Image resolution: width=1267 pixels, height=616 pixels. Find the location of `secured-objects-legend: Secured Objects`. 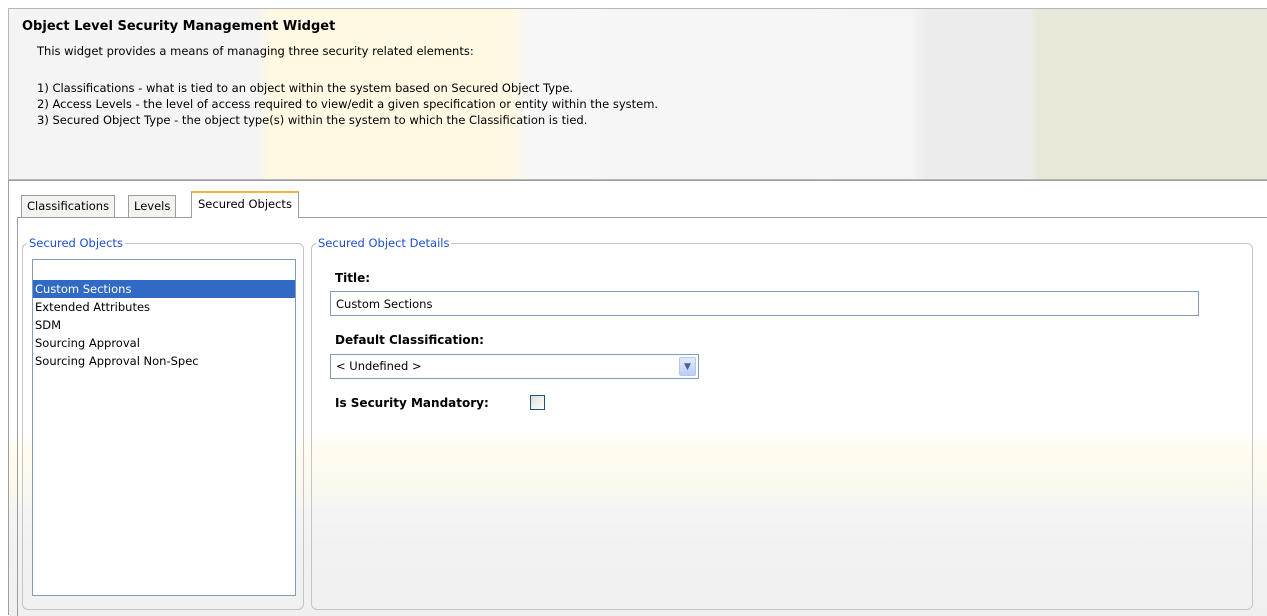

secured-objects-legend: Secured Objects is located at coordinates (76, 243).